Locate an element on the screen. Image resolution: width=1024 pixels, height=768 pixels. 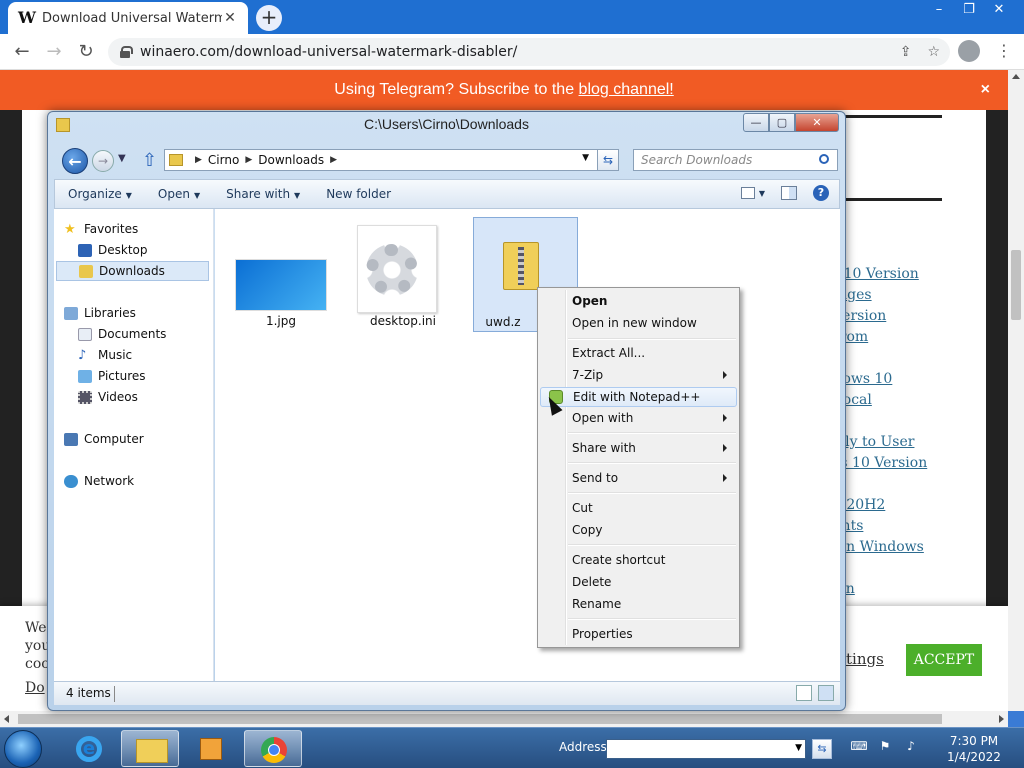
new-tab-button: + is located at coordinates (269, 18).